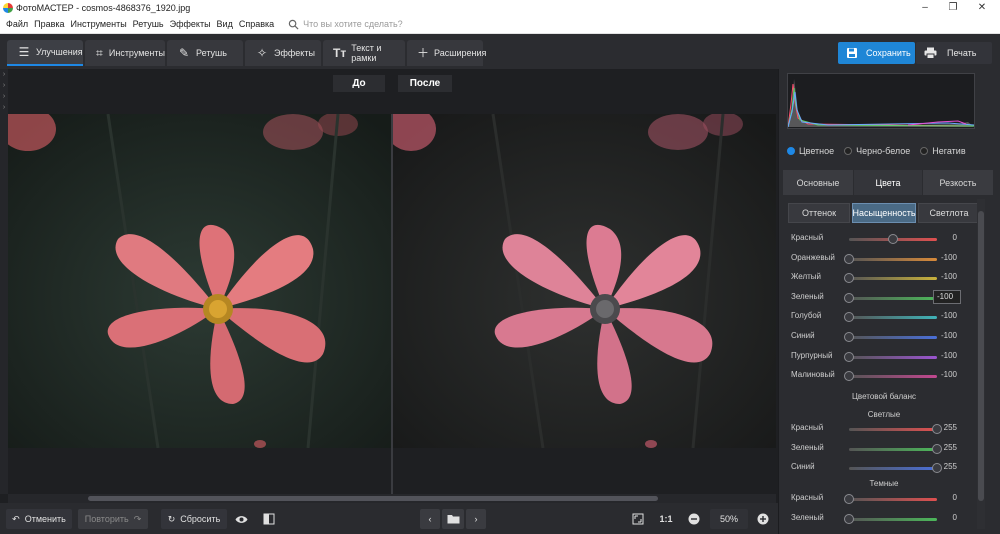 This screenshot has width=1000, height=534. Describe the element at coordinates (816, 151) in the screenshot. I see `mode-color-label: Цветное` at that location.